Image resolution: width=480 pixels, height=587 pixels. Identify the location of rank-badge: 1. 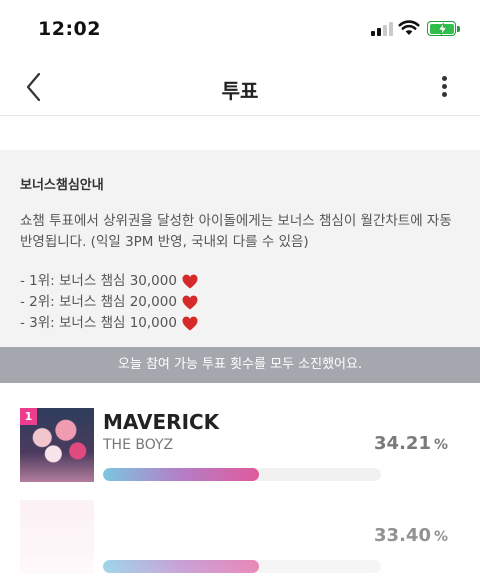
(28, 416).